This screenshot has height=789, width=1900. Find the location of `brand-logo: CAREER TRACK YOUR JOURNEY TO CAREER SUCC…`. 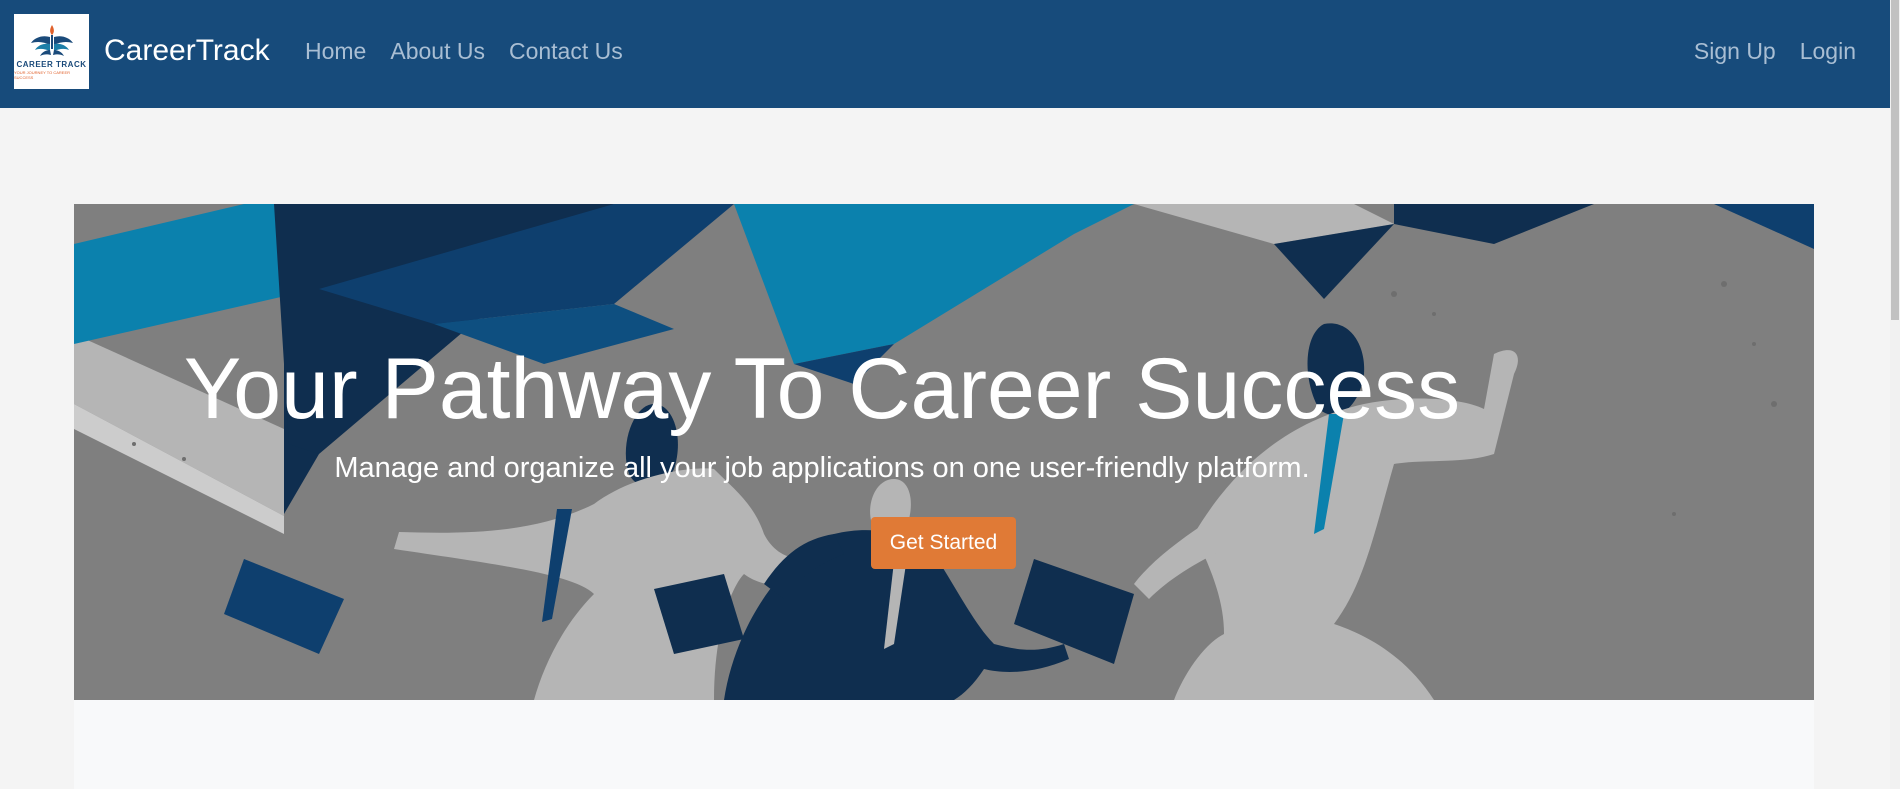

brand-logo: CAREER TRACK YOUR JOURNEY TO CAREER SUCC… is located at coordinates (51, 51).